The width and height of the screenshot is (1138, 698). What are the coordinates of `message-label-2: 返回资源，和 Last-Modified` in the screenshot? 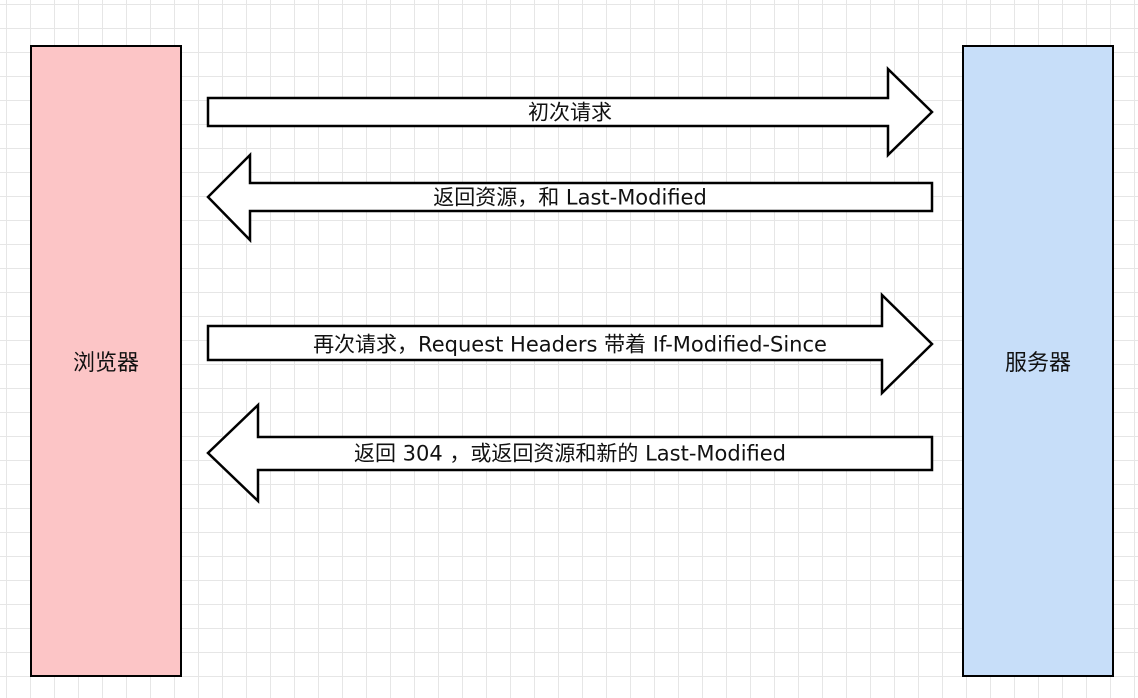 It's located at (570, 197).